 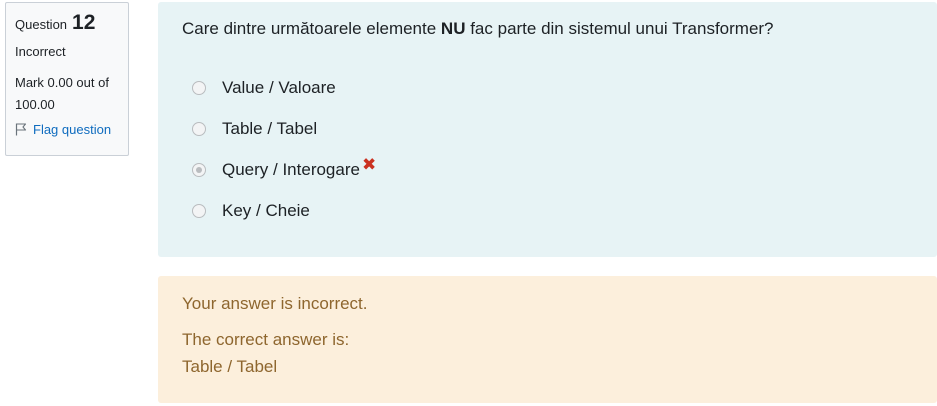 I want to click on answer-option: Query / Interogare ✖, so click(x=552, y=169).